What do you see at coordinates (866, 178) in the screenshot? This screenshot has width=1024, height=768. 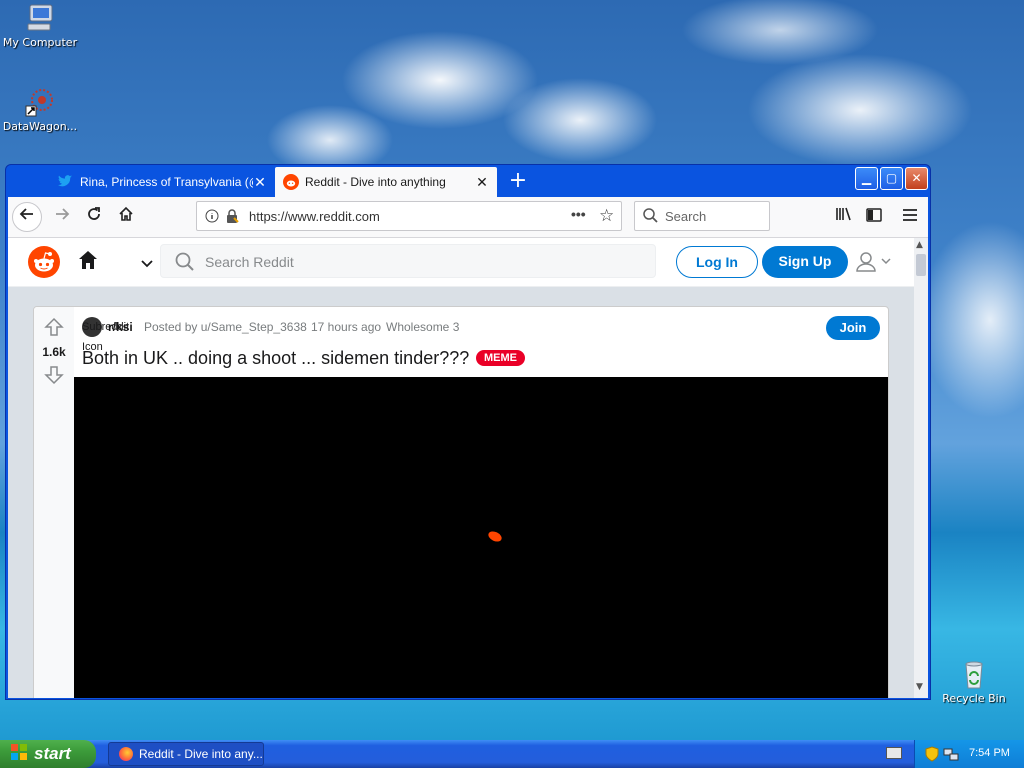 I see `minimize-button: ▁` at bounding box center [866, 178].